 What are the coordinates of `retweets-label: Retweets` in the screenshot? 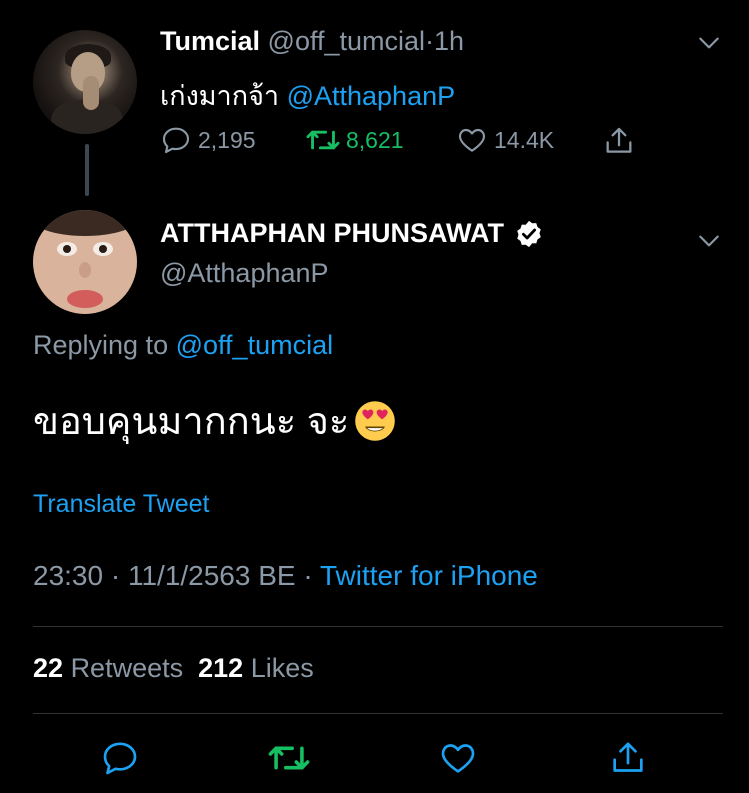 It's located at (127, 668).